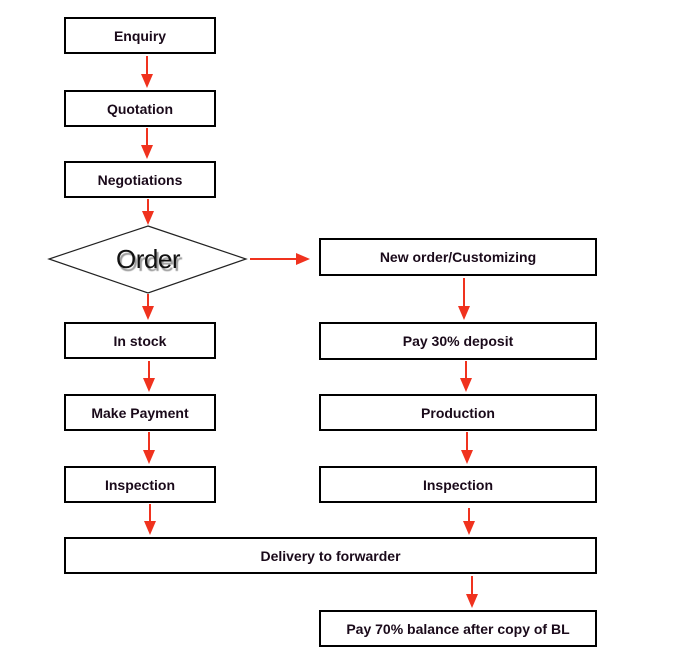  Describe the element at coordinates (140, 108) in the screenshot. I see `node-quotation: Quotation` at that location.